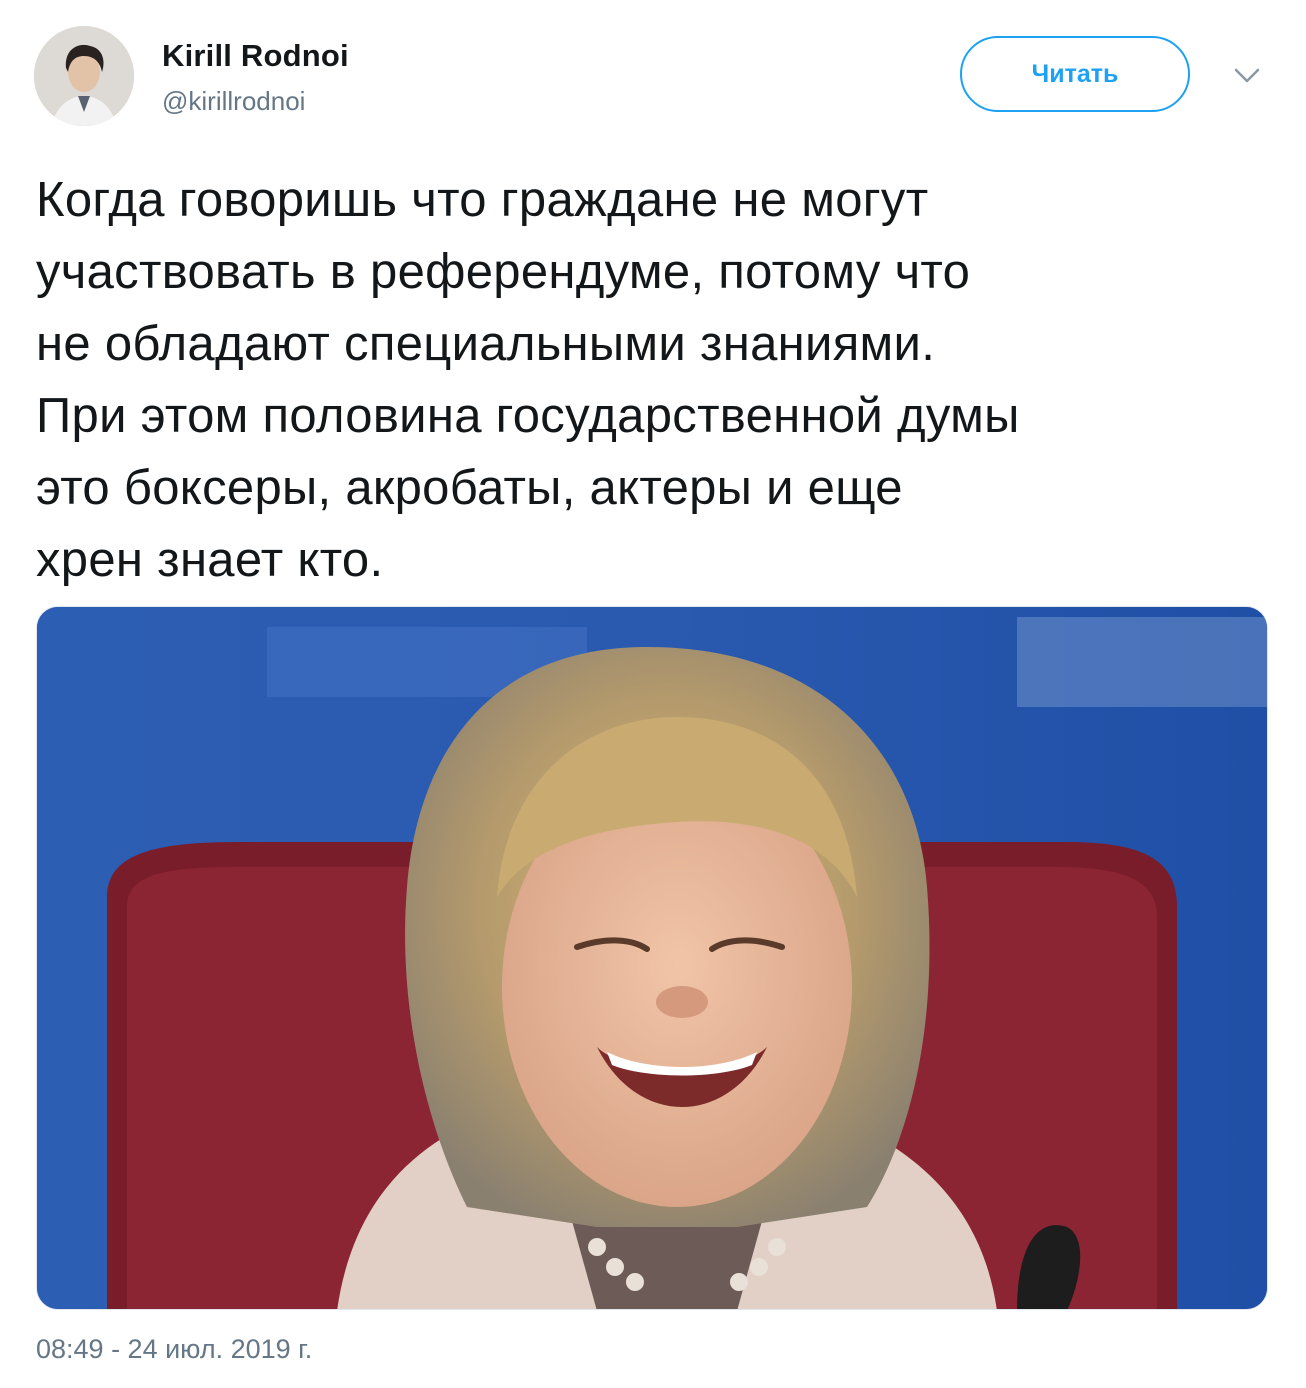  What do you see at coordinates (233, 101) in the screenshot?
I see `user-handle: @kirillrodnoi` at bounding box center [233, 101].